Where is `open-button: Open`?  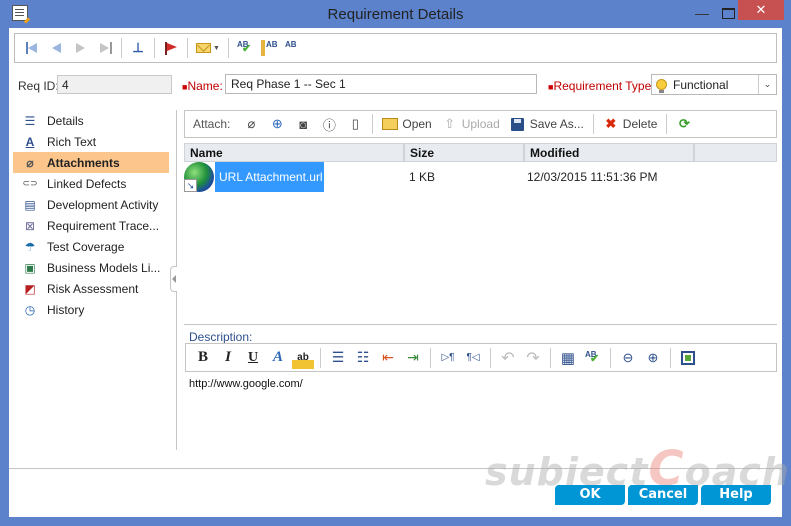 open-button: Open is located at coordinates (406, 124).